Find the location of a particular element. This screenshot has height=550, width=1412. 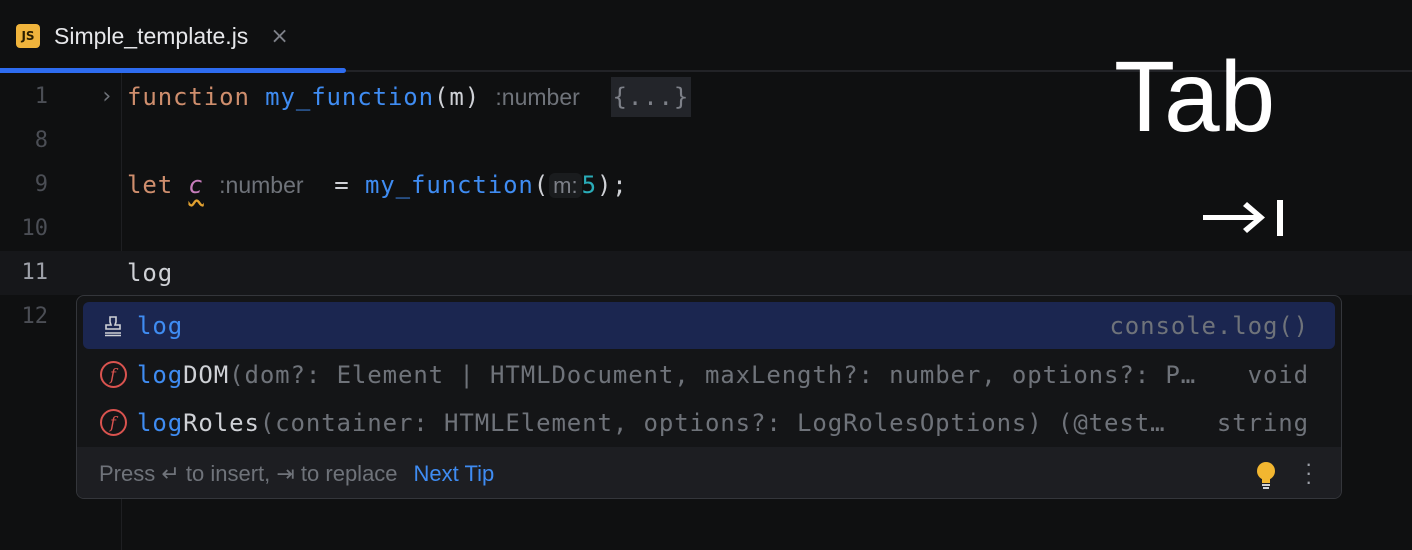

lightbulb-icon is located at coordinates (1266, 478).